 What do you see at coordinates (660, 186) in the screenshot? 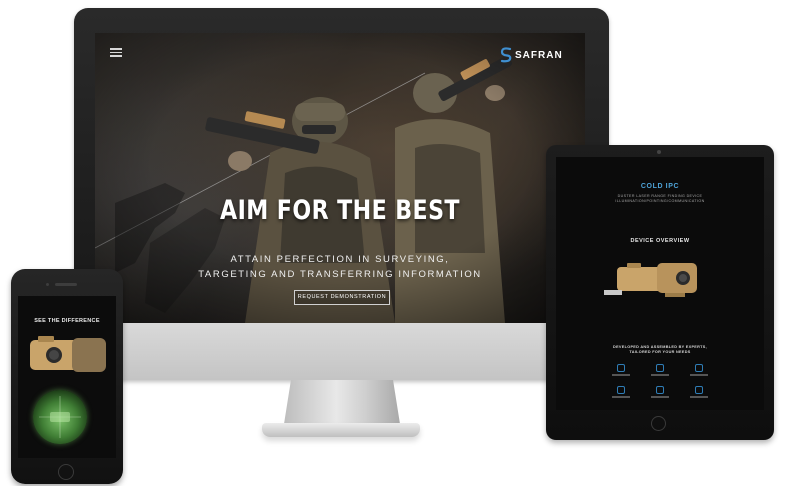
I see `tablet-product-title: COLD IPC` at bounding box center [660, 186].